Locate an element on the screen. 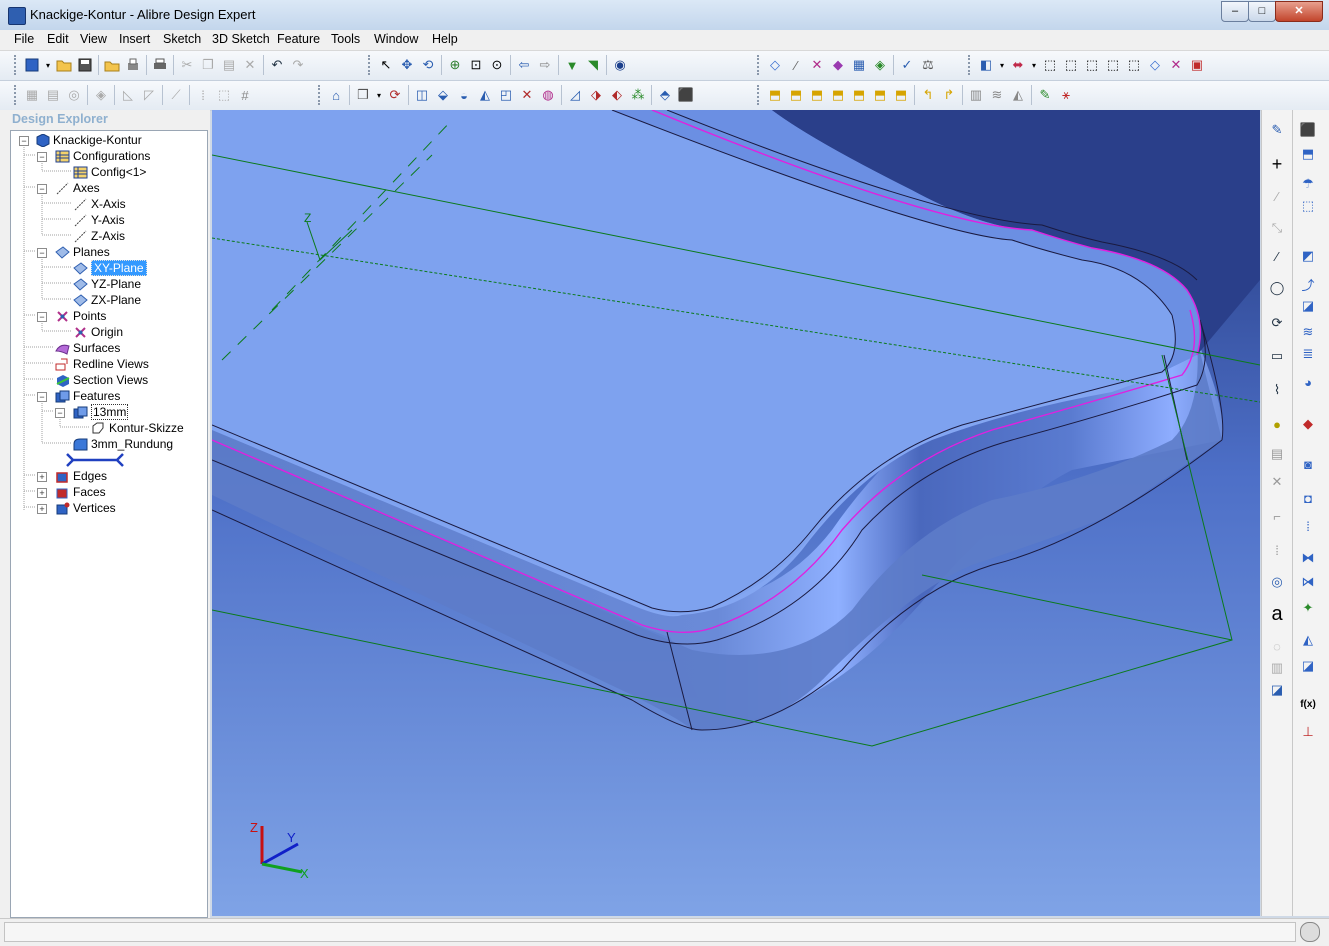 This screenshot has height=946, width=1329. insert-point-icon: ✕ is located at coordinates (817, 65).